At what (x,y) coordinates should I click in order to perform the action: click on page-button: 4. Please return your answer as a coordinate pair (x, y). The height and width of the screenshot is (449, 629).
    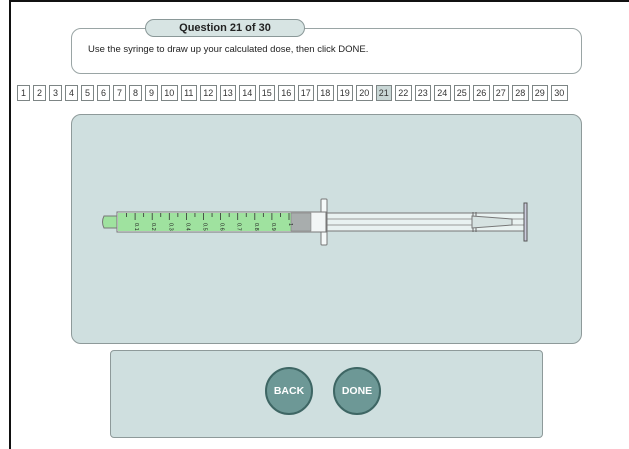
    Looking at the image, I should click on (71, 93).